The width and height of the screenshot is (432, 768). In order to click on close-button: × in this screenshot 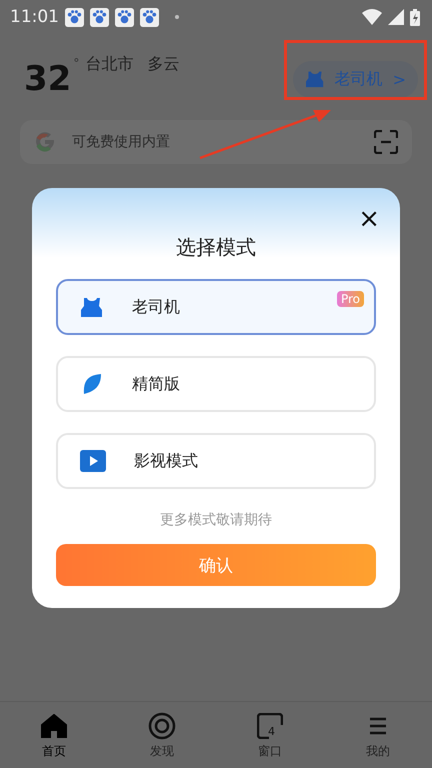, I will do `click(369, 219)`.